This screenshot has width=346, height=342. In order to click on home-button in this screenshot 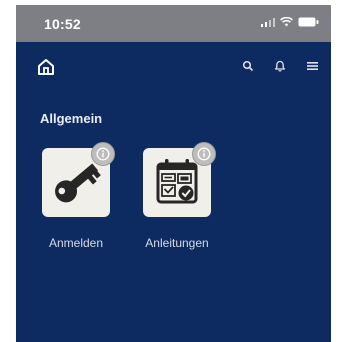, I will do `click(46, 67)`.